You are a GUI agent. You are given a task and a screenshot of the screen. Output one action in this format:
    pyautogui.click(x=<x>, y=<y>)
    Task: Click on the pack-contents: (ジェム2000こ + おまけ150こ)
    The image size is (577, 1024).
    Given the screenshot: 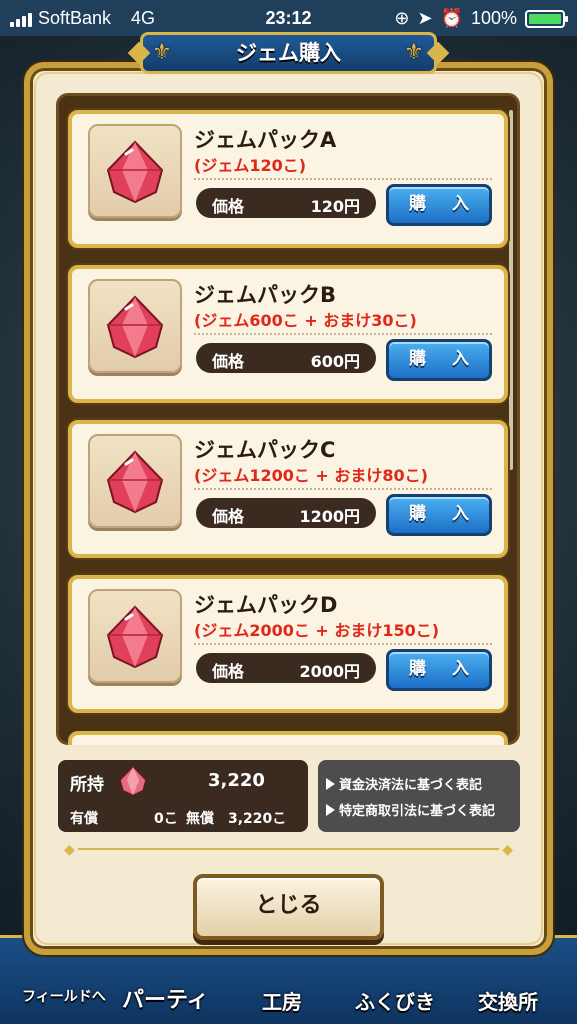 What is the action you would take?
    pyautogui.click(x=317, y=630)
    